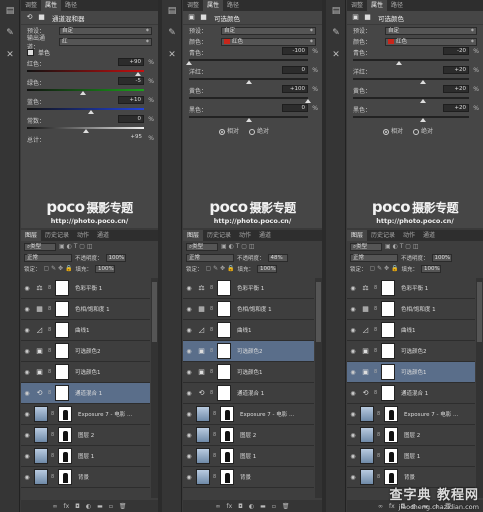 The width and height of the screenshot is (483, 512). I want to click on opacity-input: 100%, so click(115, 257).